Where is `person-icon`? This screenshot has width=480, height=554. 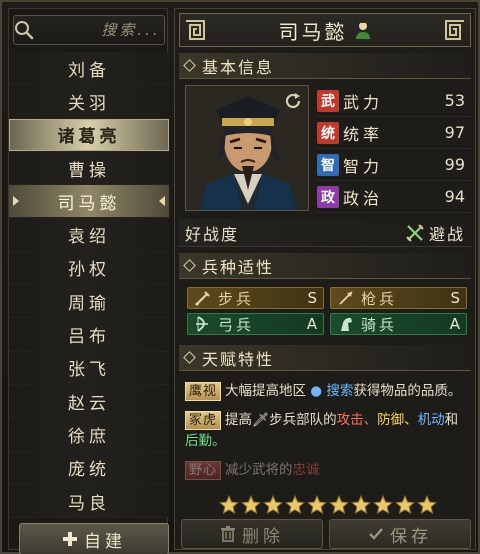 person-icon is located at coordinates (362, 30).